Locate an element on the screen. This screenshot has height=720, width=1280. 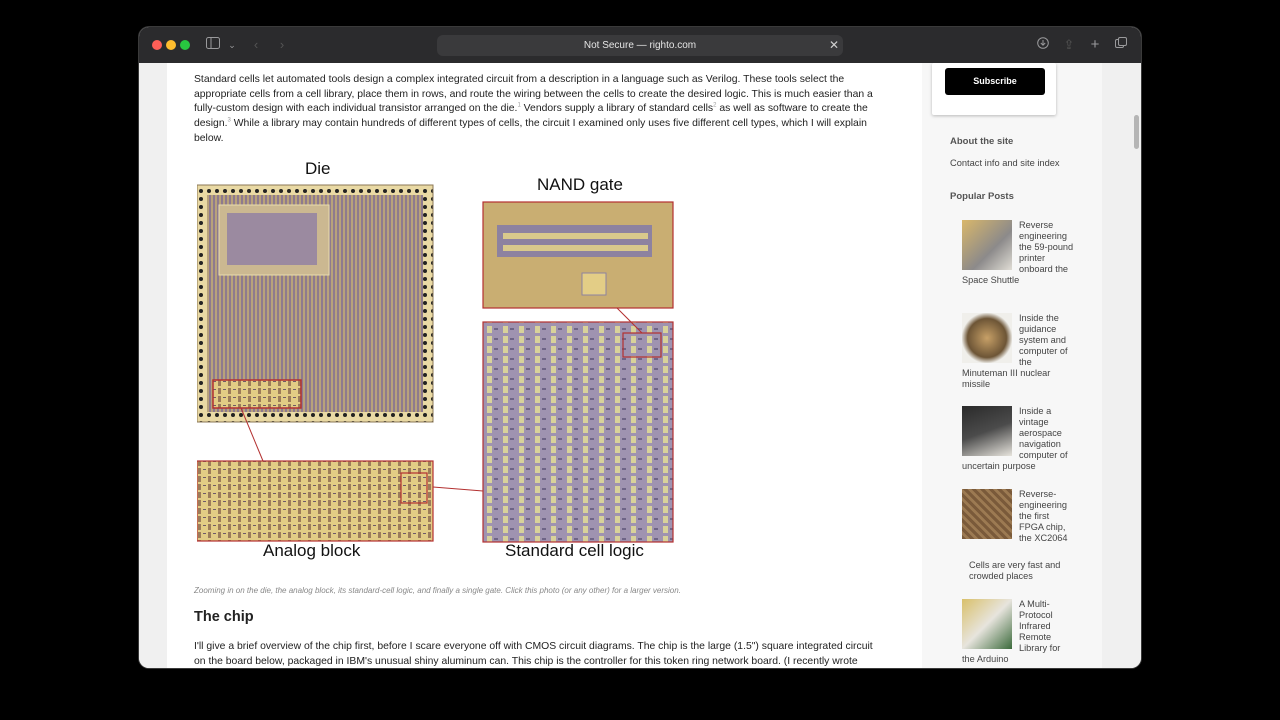
tab-overview-icon is located at coordinates (1121, 45).